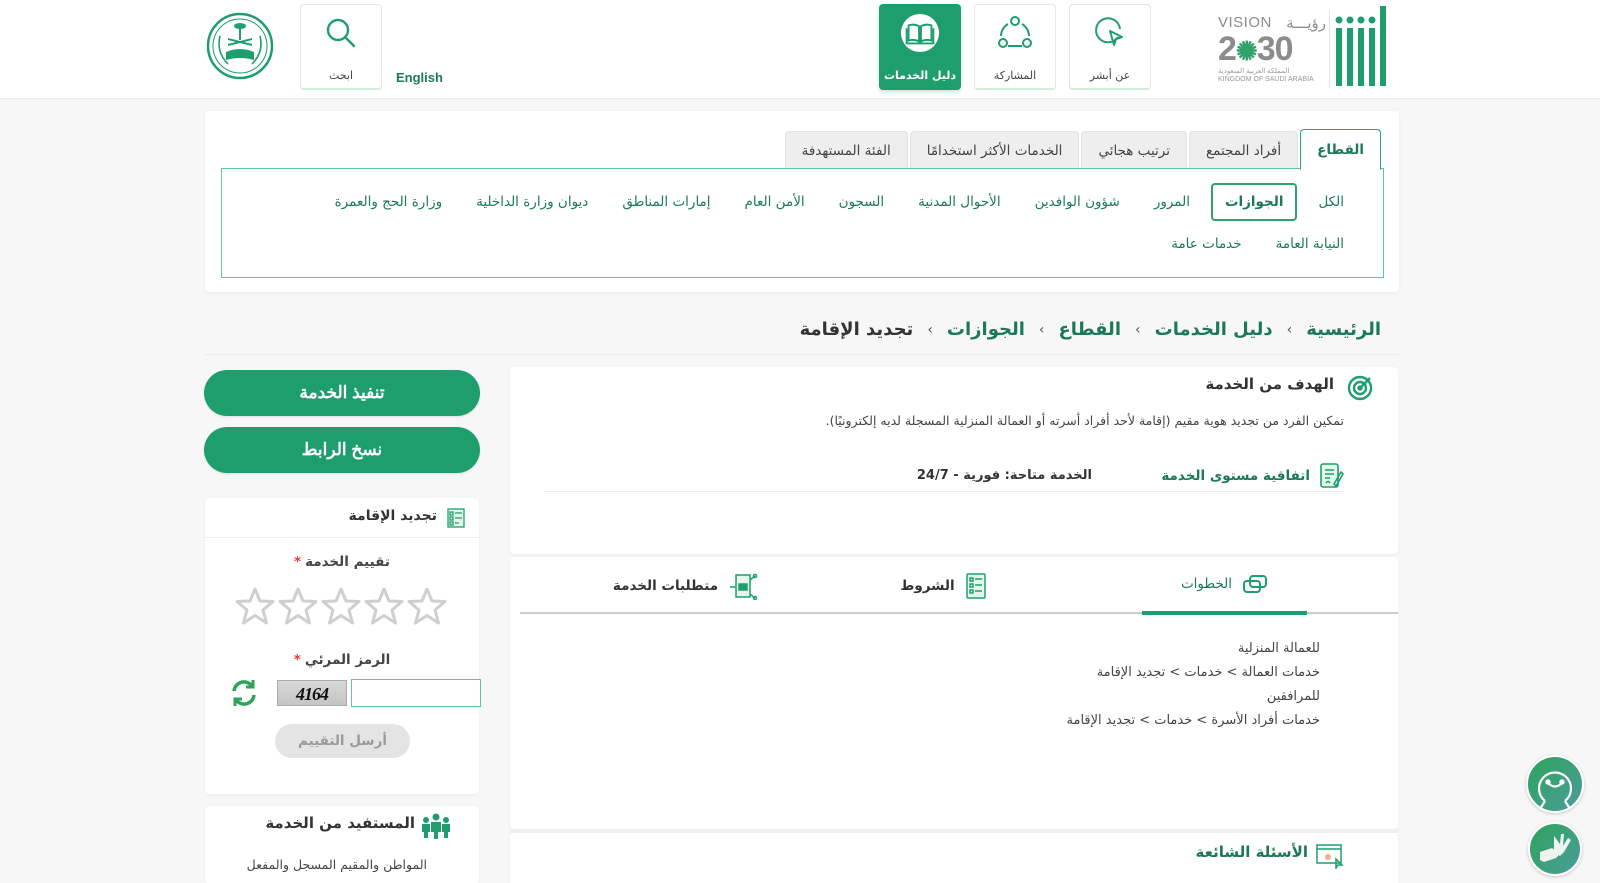 The height and width of the screenshot is (883, 1600). I want to click on nav-about-absher: عن أبشر, so click(1110, 47).